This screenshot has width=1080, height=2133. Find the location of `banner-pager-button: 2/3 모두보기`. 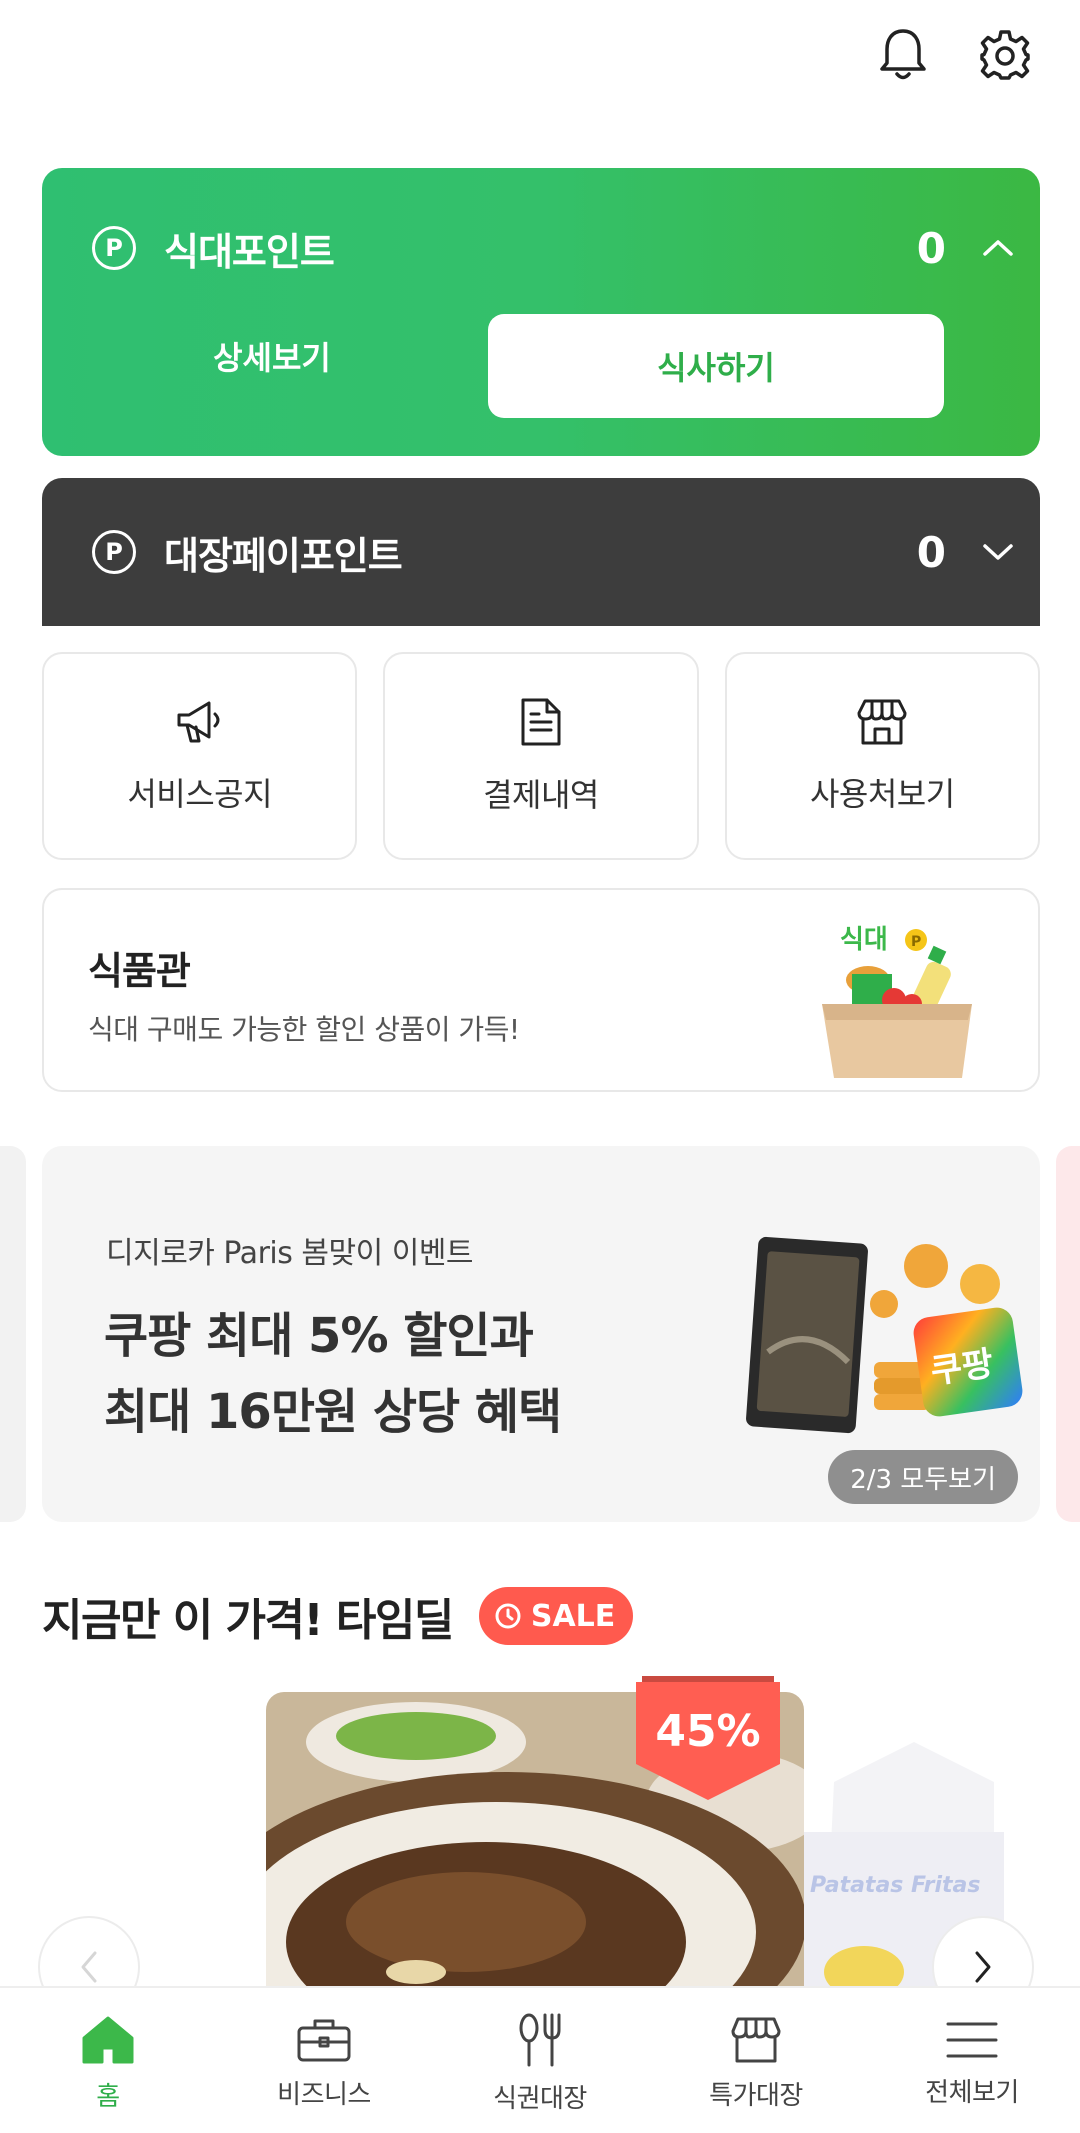

banner-pager-button: 2/3 모두보기 is located at coordinates (923, 1477).